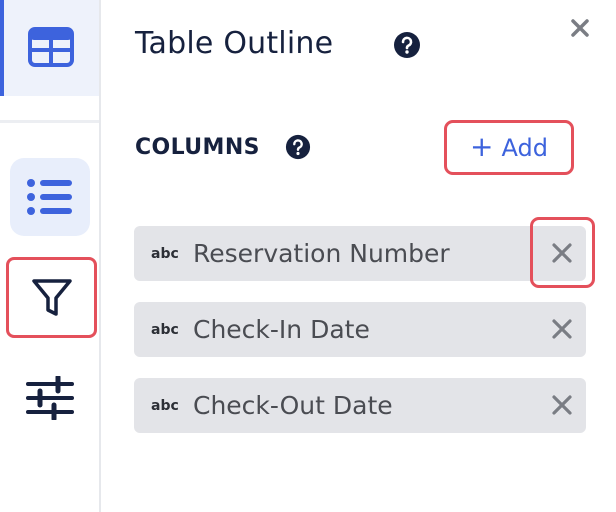 The image size is (616, 512). Describe the element at coordinates (50, 197) in the screenshot. I see `list-icon` at that location.